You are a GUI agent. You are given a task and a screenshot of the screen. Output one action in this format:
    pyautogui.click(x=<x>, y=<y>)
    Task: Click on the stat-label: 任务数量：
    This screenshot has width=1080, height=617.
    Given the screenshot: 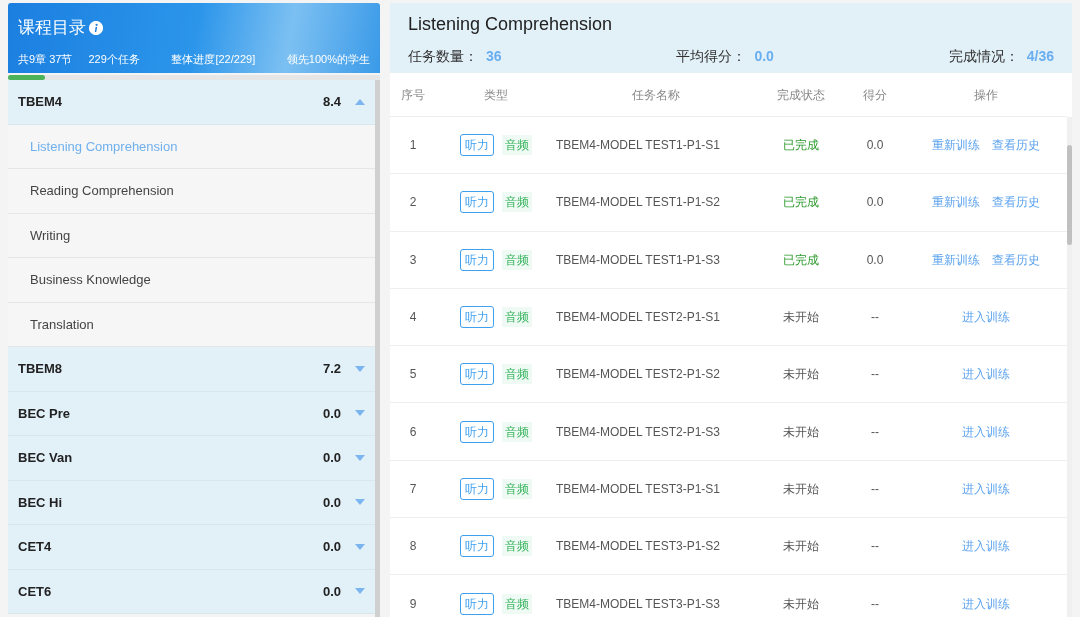 What is the action you would take?
    pyautogui.click(x=443, y=56)
    